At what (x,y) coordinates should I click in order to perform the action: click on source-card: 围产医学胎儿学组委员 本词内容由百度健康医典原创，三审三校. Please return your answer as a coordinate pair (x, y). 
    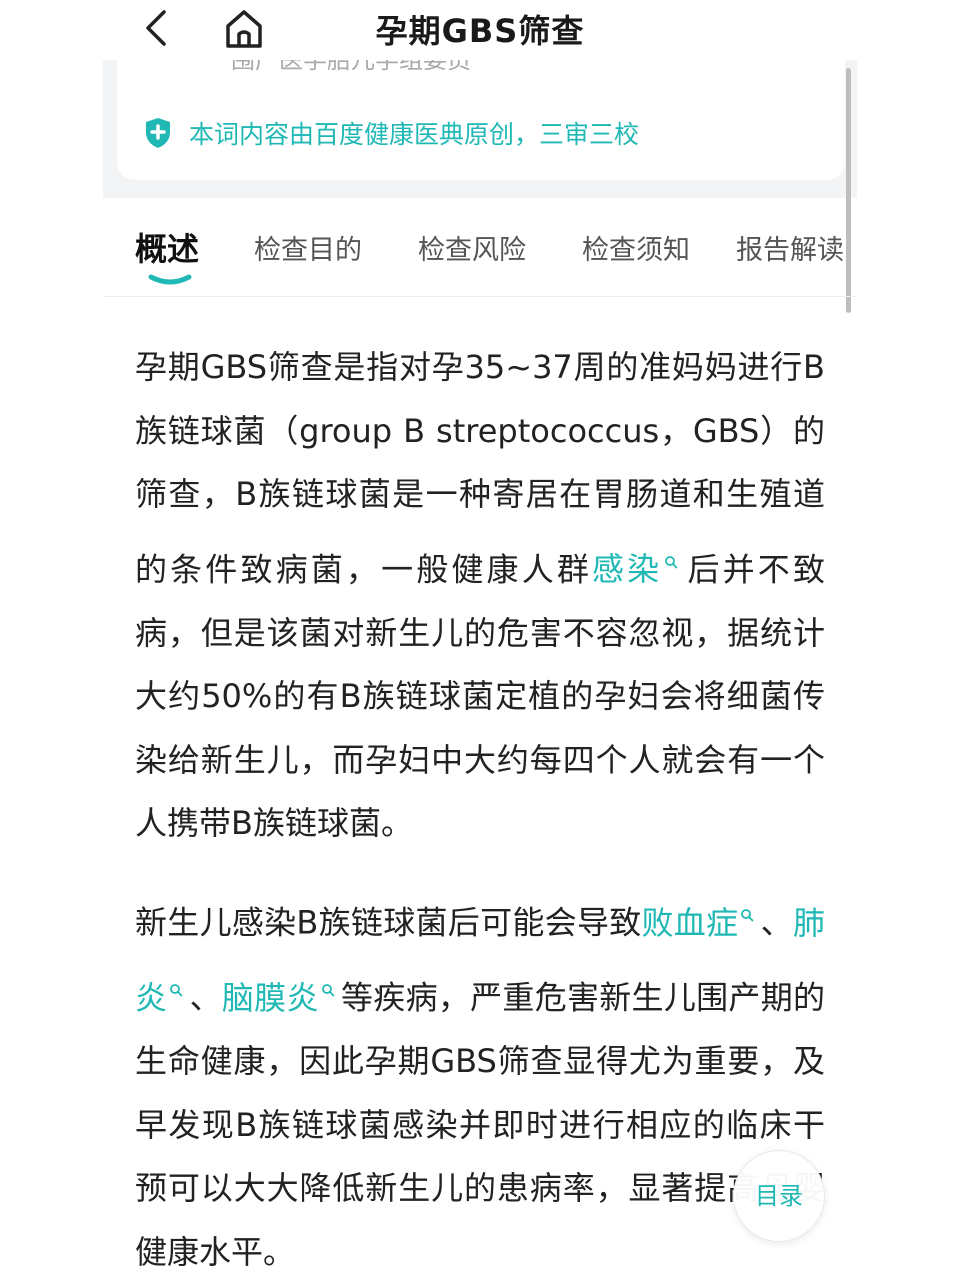
    Looking at the image, I should click on (481, 120).